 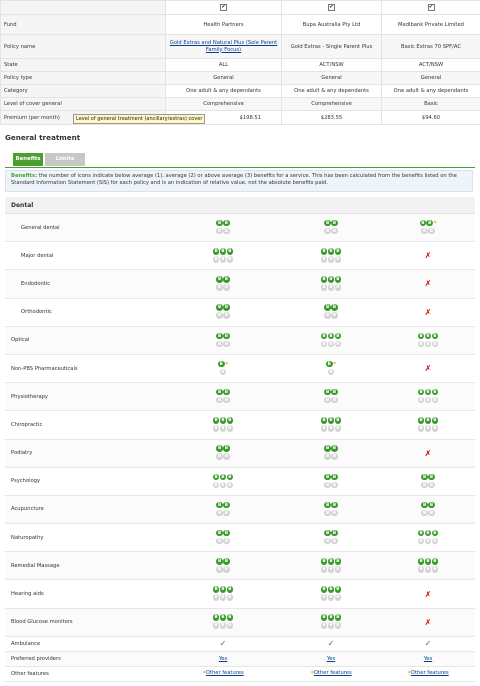 I want to click on cover-level-label: Level of cover general, so click(x=83, y=104).